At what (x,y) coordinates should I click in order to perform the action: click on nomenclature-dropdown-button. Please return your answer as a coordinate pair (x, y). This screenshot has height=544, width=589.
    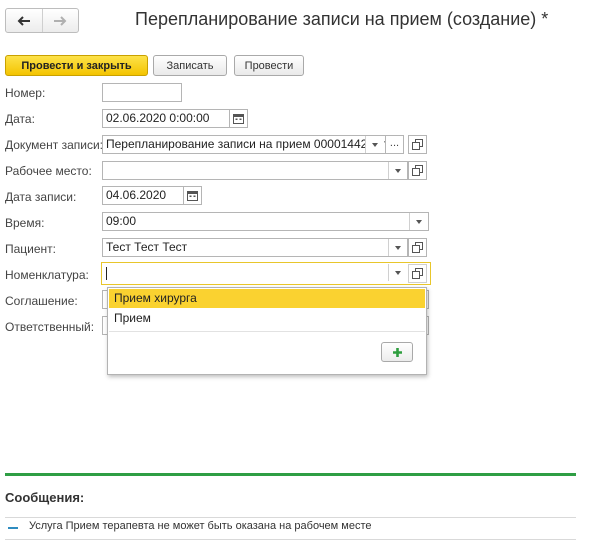
    Looking at the image, I should click on (397, 272).